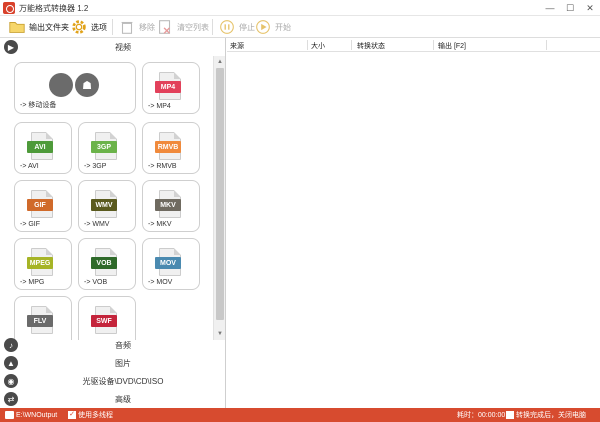 This screenshot has width=600, height=422. I want to click on format-tile-mkv: MKV -> MKV, so click(171, 206).